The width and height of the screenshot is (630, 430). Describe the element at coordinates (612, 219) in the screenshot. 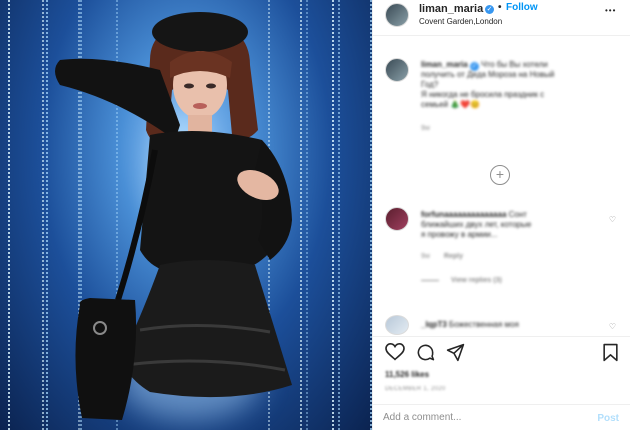

I see `comment-like-icon: ♡` at that location.